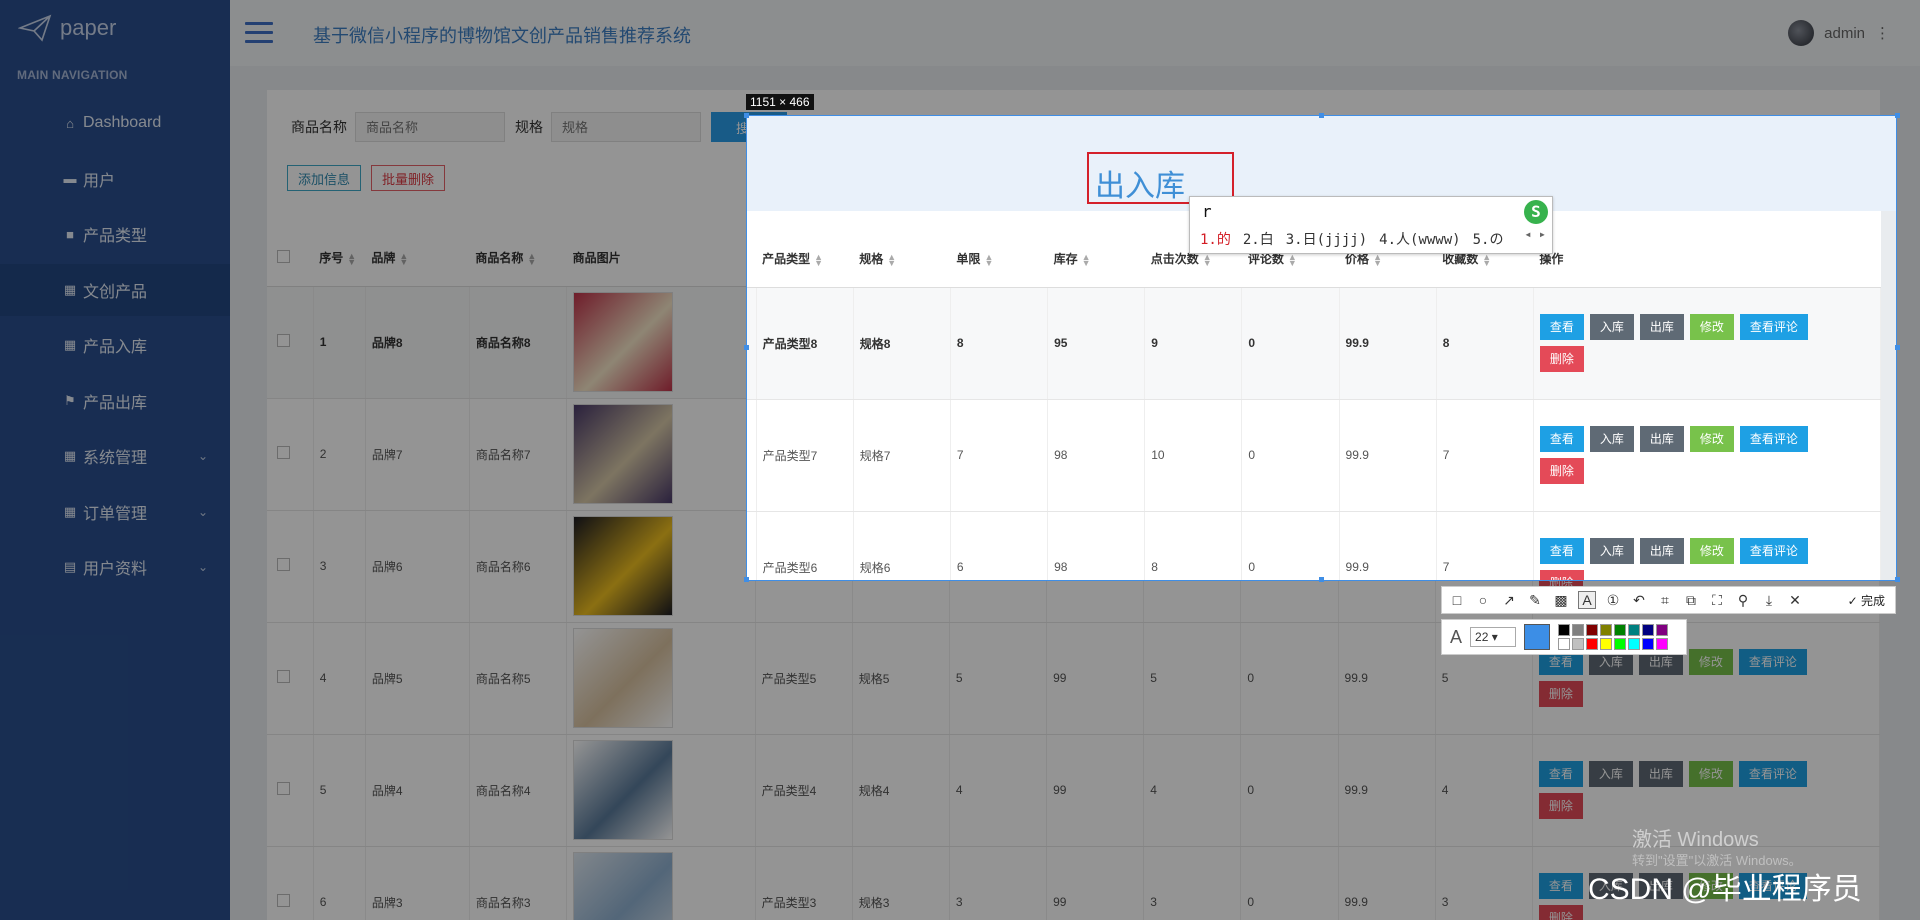 The image size is (1920, 920). Describe the element at coordinates (1743, 600) in the screenshot. I see `pin-icon: ⚲` at that location.